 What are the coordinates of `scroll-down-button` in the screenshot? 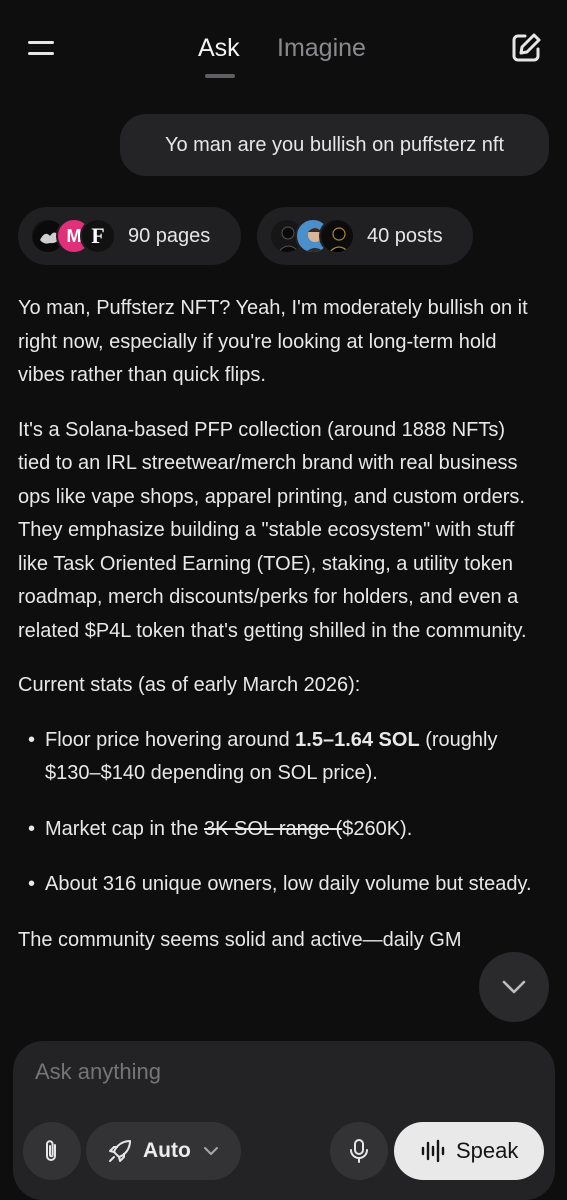 It's located at (514, 987).